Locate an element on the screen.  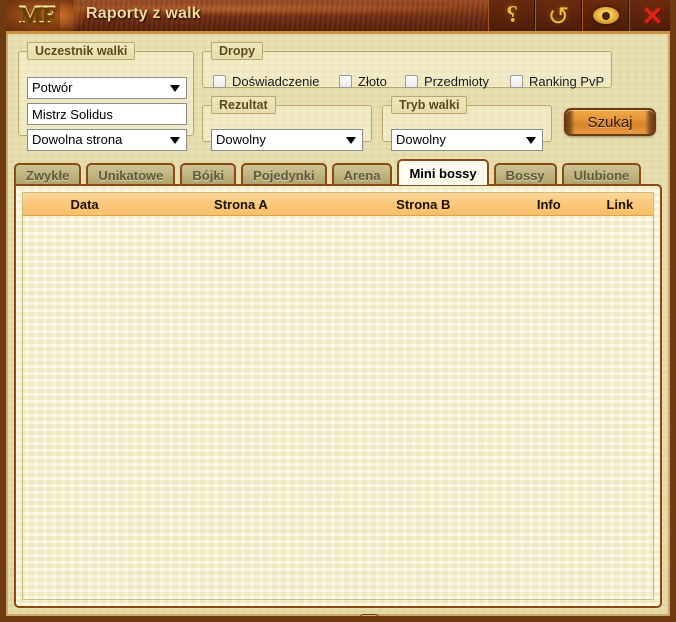
tab-ulubione: Ulubione is located at coordinates (601, 174).